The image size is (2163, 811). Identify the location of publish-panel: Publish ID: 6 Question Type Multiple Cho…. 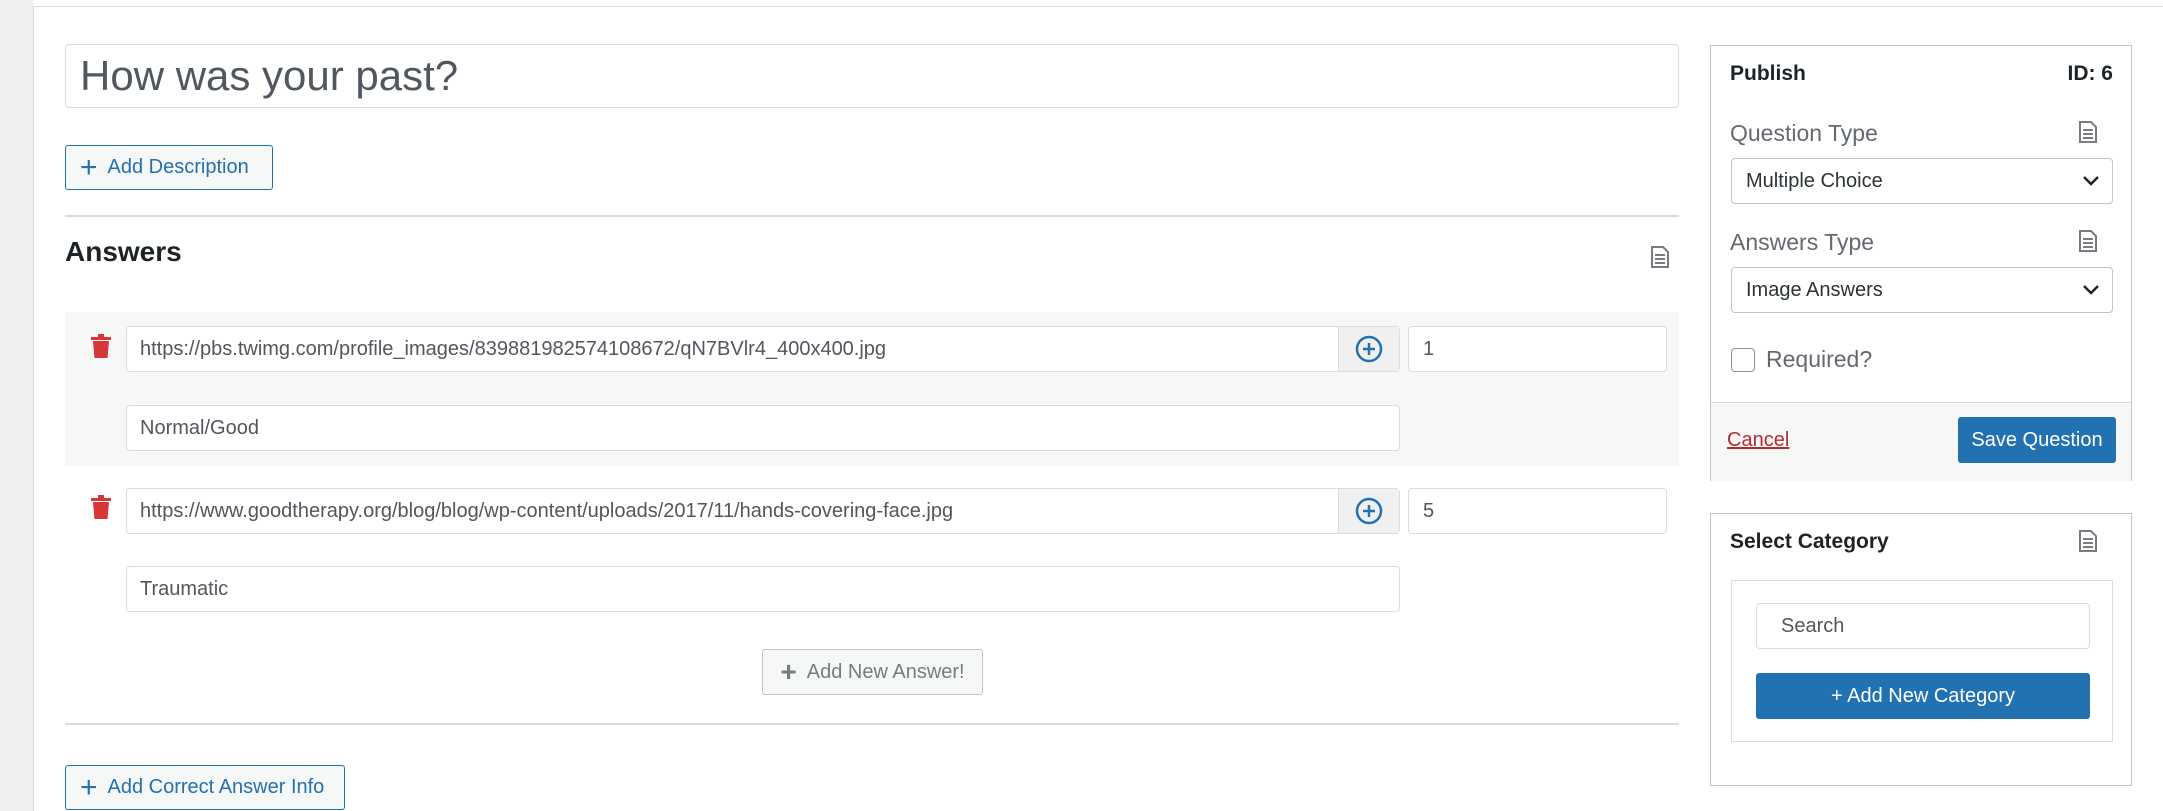
(1921, 263).